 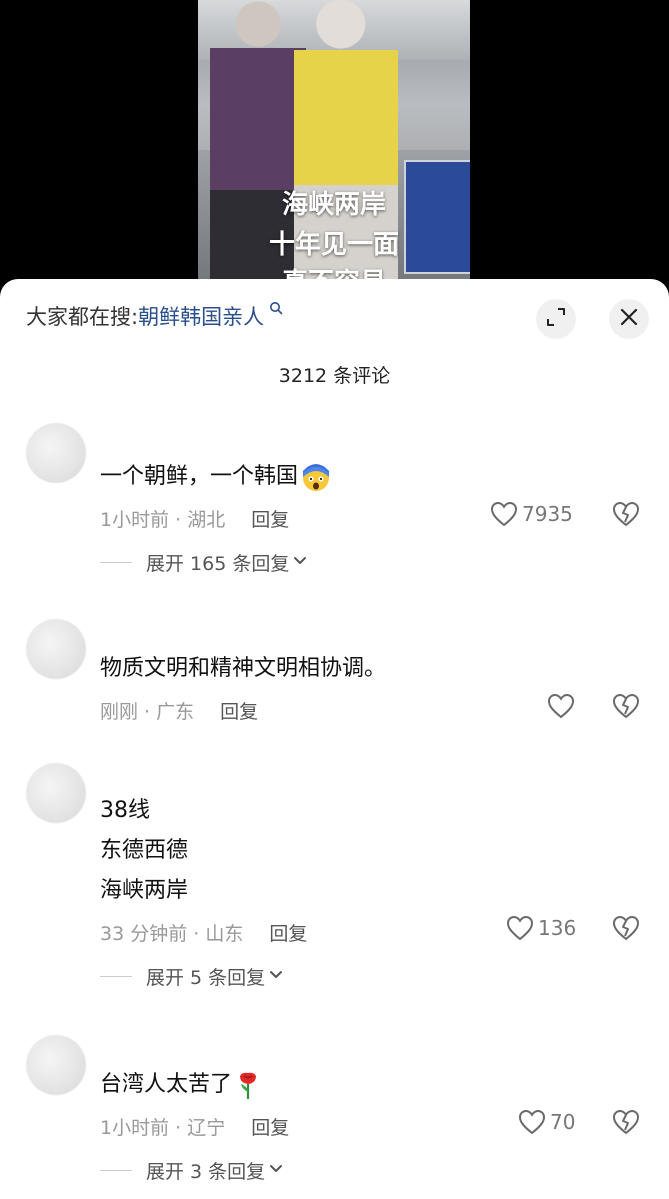 What do you see at coordinates (248, 1085) in the screenshot?
I see `rose-emoji-icon` at bounding box center [248, 1085].